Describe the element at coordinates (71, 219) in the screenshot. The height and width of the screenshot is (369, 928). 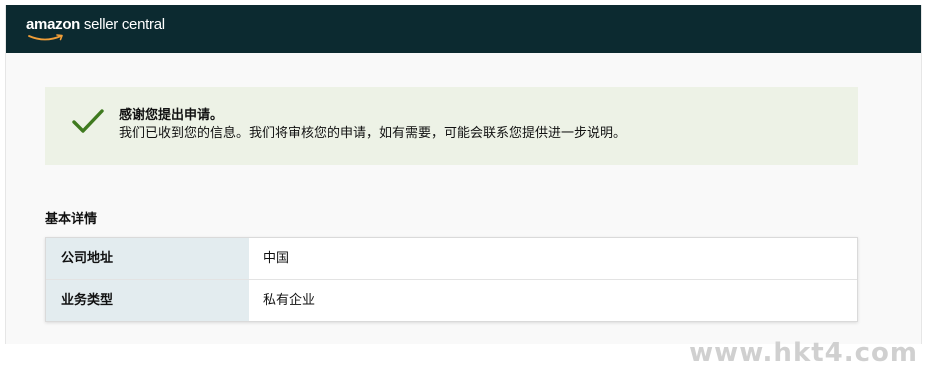
I see `basic-details-heading: 基本详情` at that location.